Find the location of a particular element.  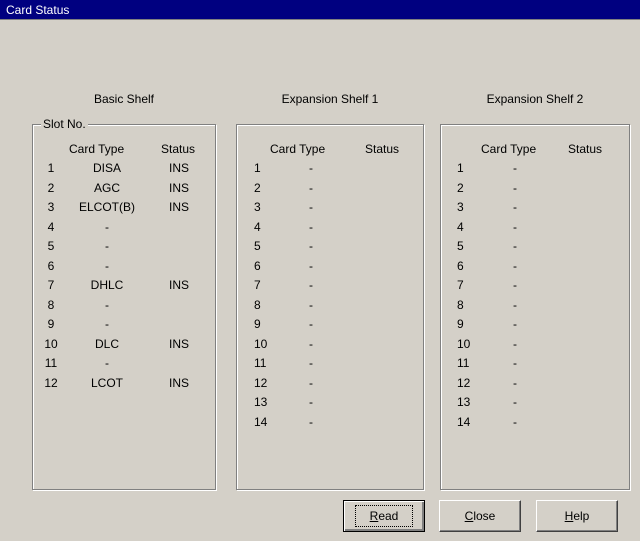

read-button: Read is located at coordinates (384, 516).